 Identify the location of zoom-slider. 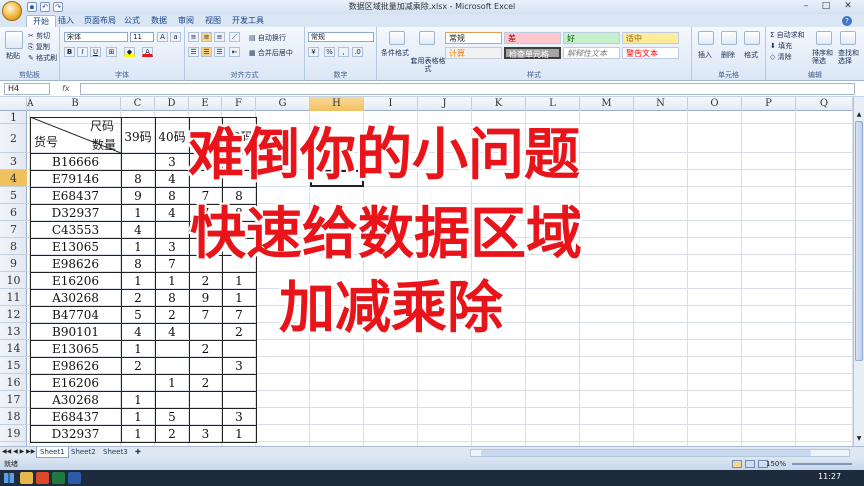
(822, 464).